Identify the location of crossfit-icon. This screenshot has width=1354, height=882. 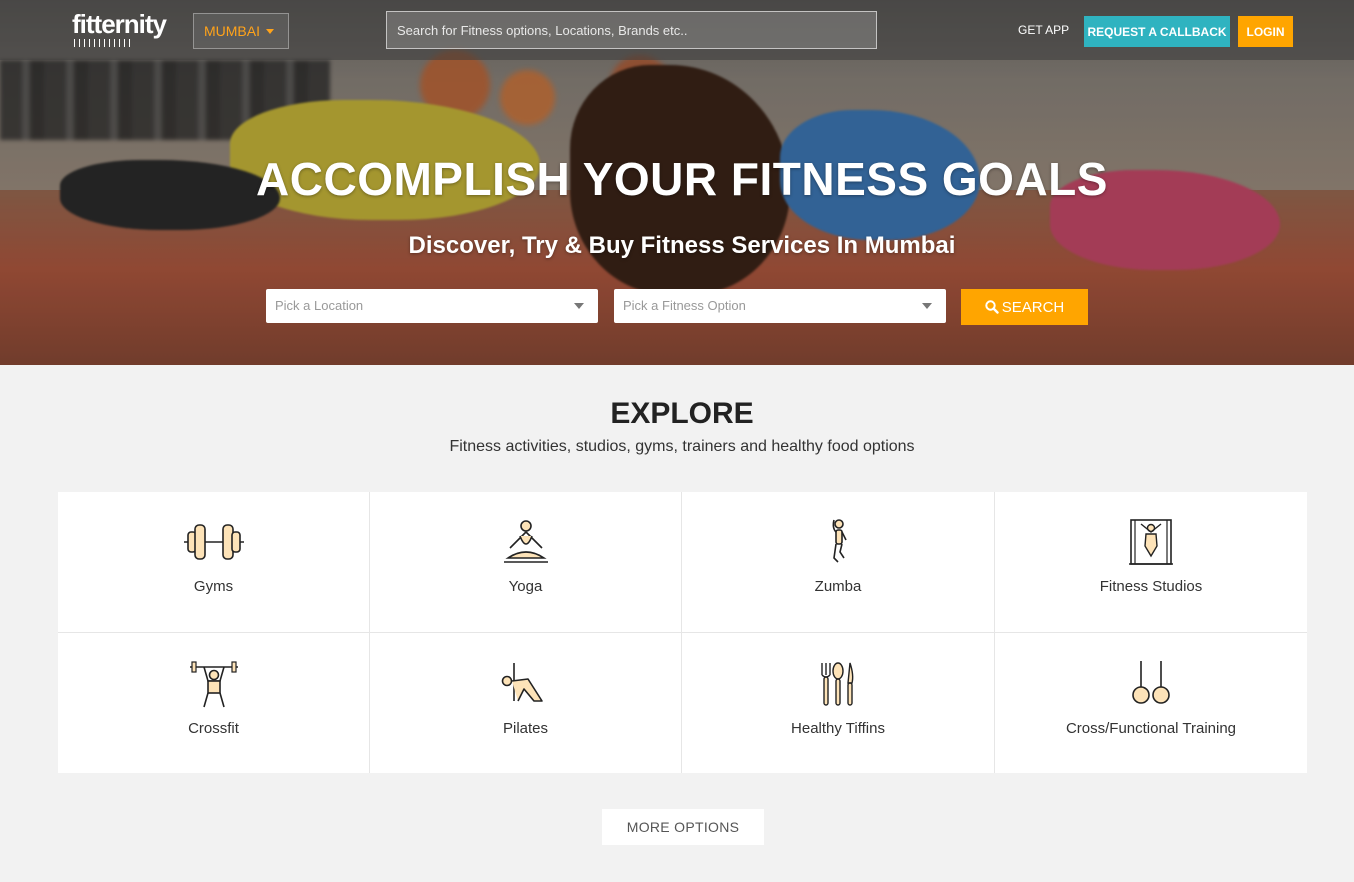
(213, 684).